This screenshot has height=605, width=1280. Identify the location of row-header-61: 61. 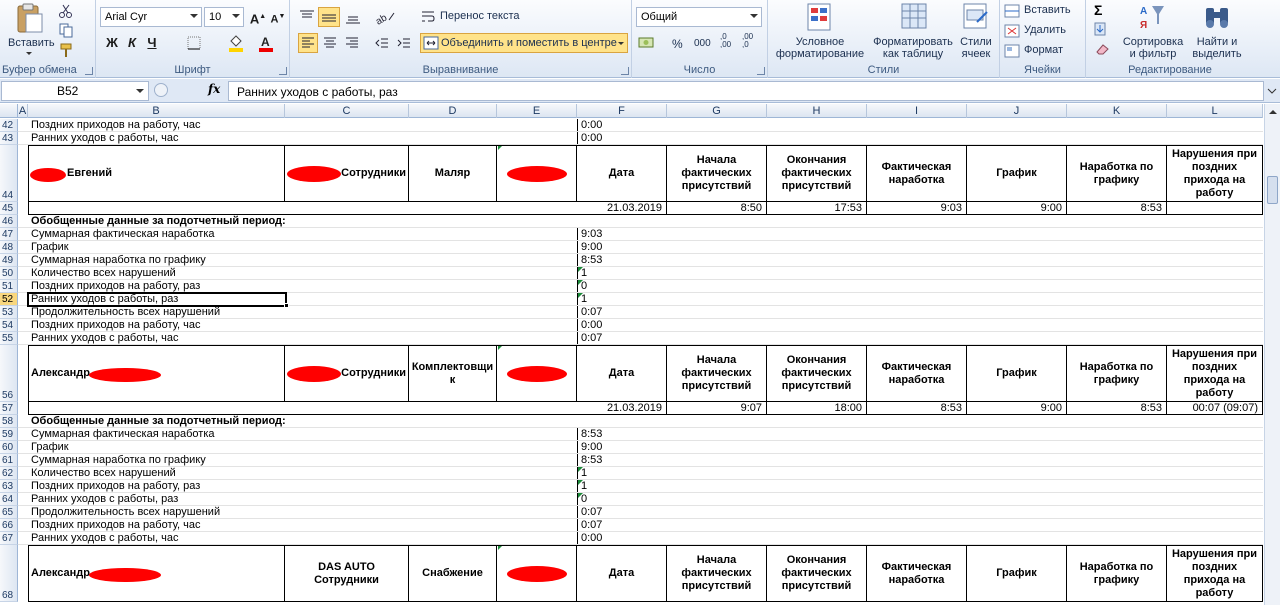
(9, 460).